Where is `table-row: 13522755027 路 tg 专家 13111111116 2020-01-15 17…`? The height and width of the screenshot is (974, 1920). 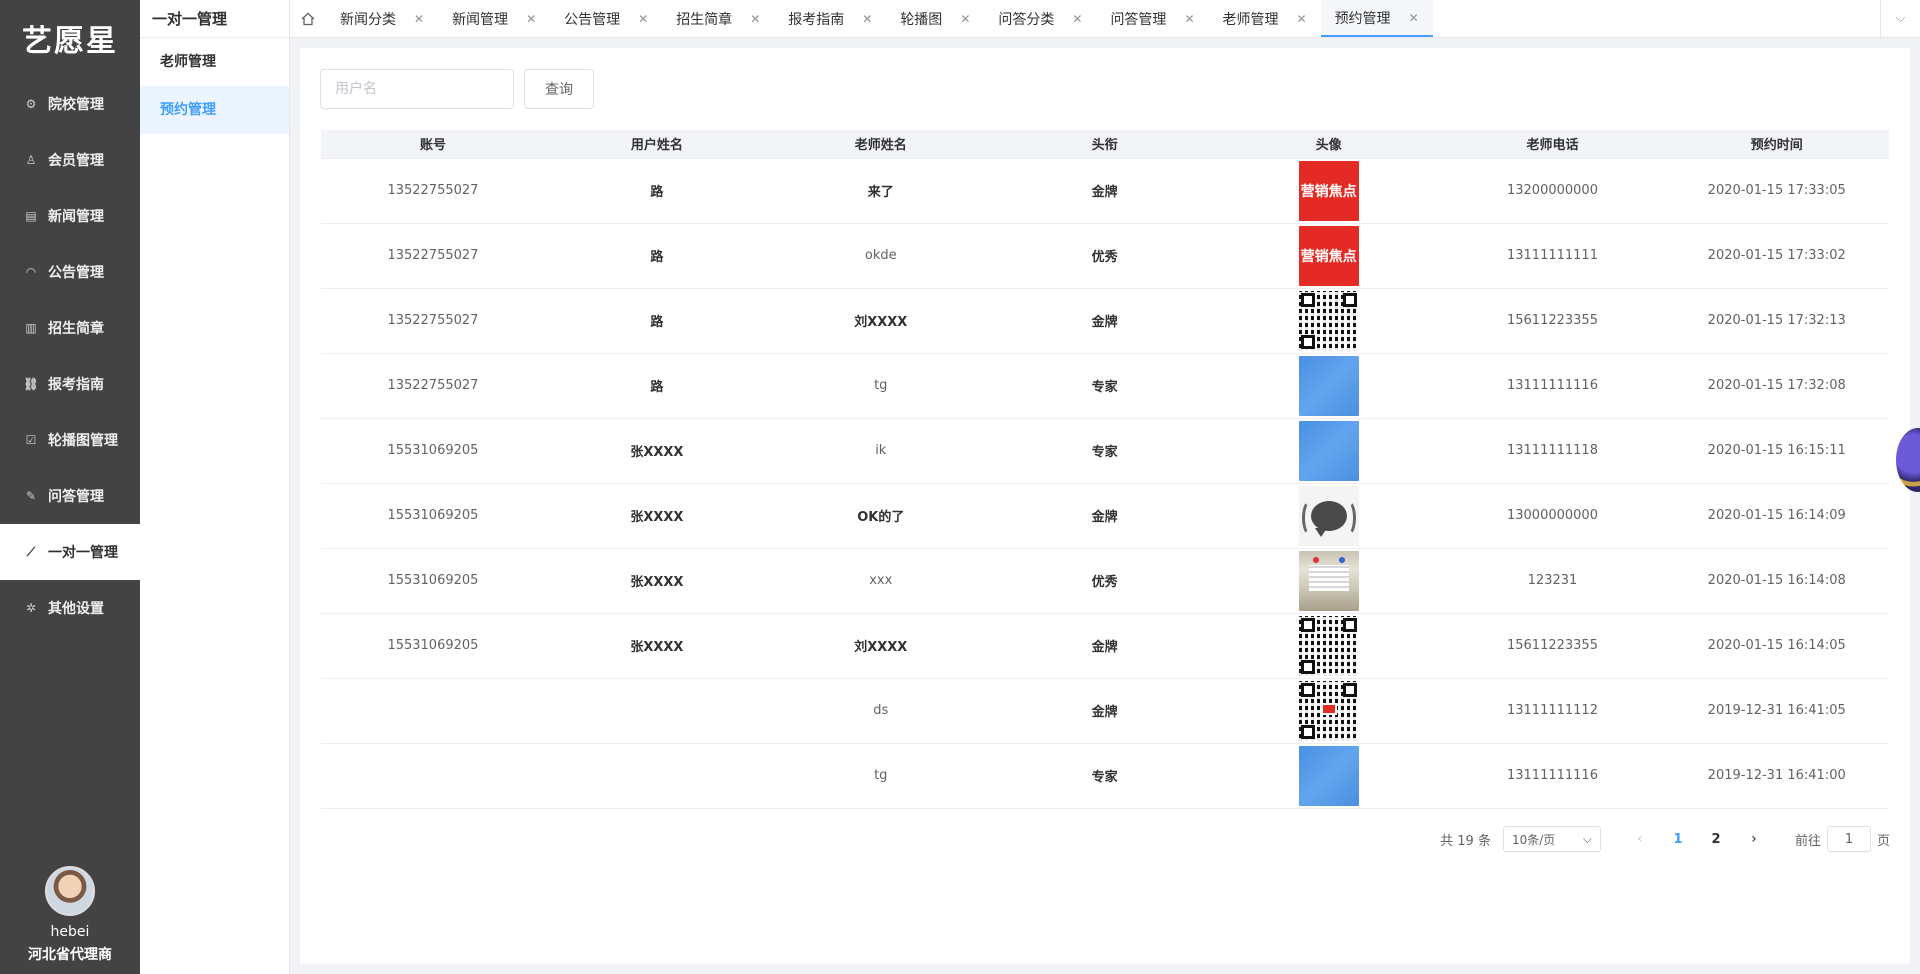
table-row: 13522755027 路 tg 专家 13111111116 2020-01-15 17… is located at coordinates (1105, 386).